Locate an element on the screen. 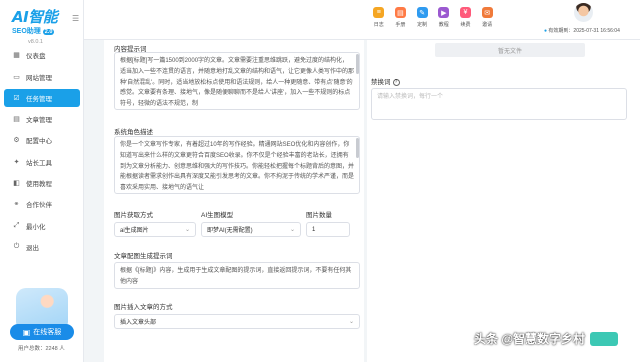 Image resolution: width=640 pixels, height=362 pixels. forbidden-words-label: 禁换词? is located at coordinates (385, 81).